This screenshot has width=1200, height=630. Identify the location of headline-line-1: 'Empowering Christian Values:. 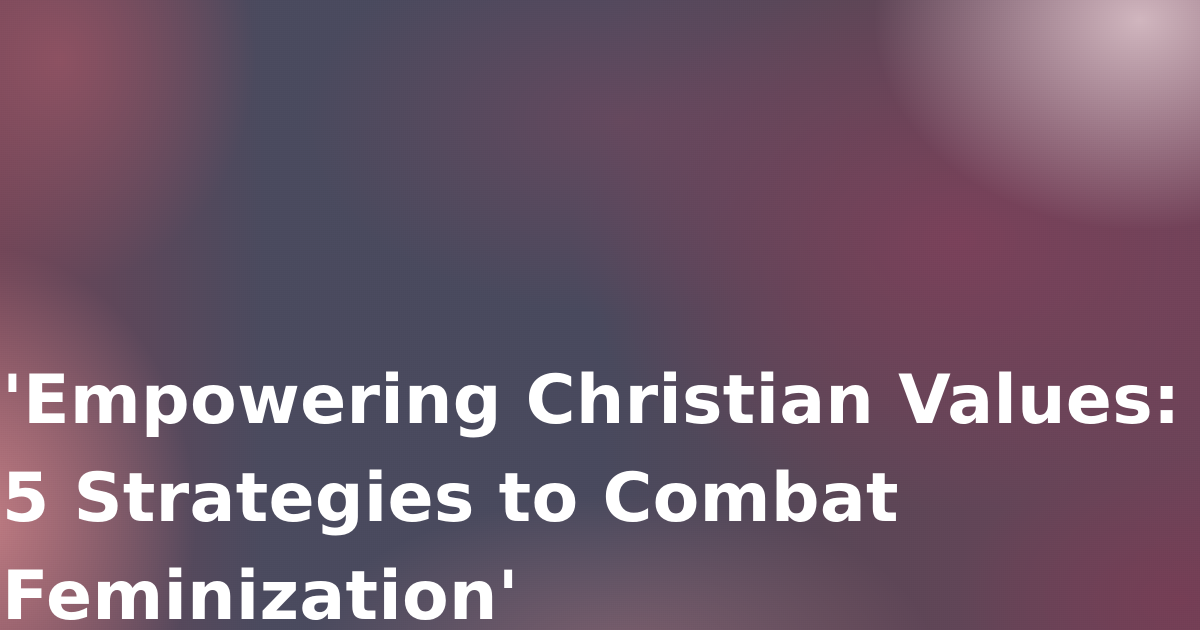
(591, 400).